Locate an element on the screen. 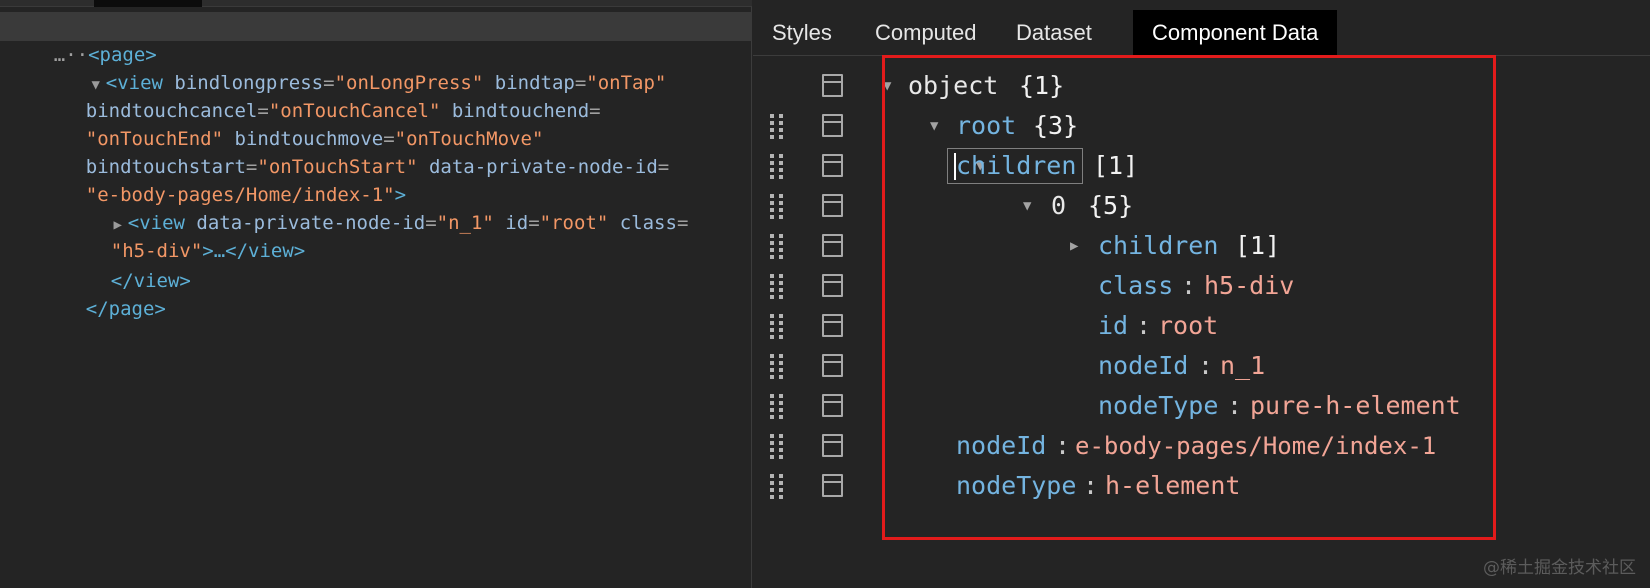 This screenshot has width=1650, height=588. dom-node-page: …··<page> is located at coordinates (376, 39).